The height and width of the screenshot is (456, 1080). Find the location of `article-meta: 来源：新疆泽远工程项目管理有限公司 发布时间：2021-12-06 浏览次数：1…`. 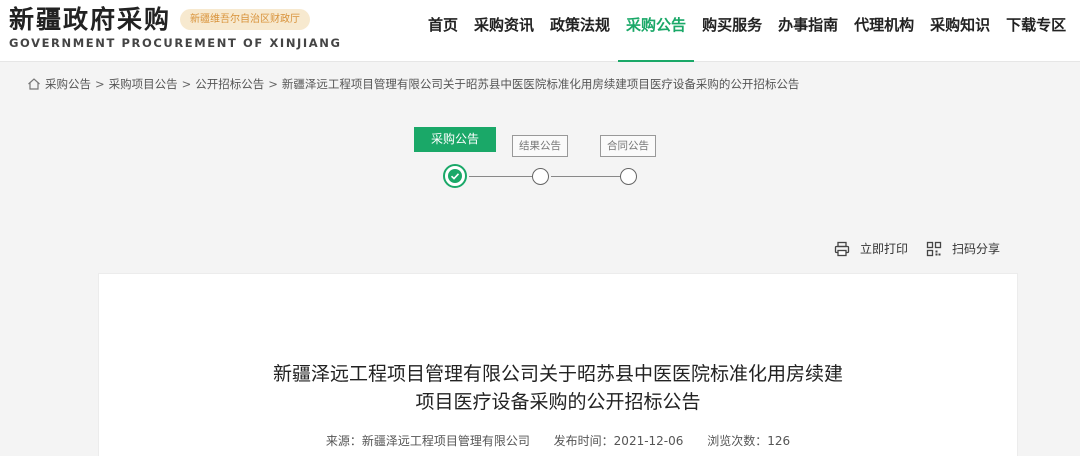

article-meta: 来源：新疆泽远工程项目管理有限公司 发布时间：2021-12-06 浏览次数：1… is located at coordinates (558, 440).